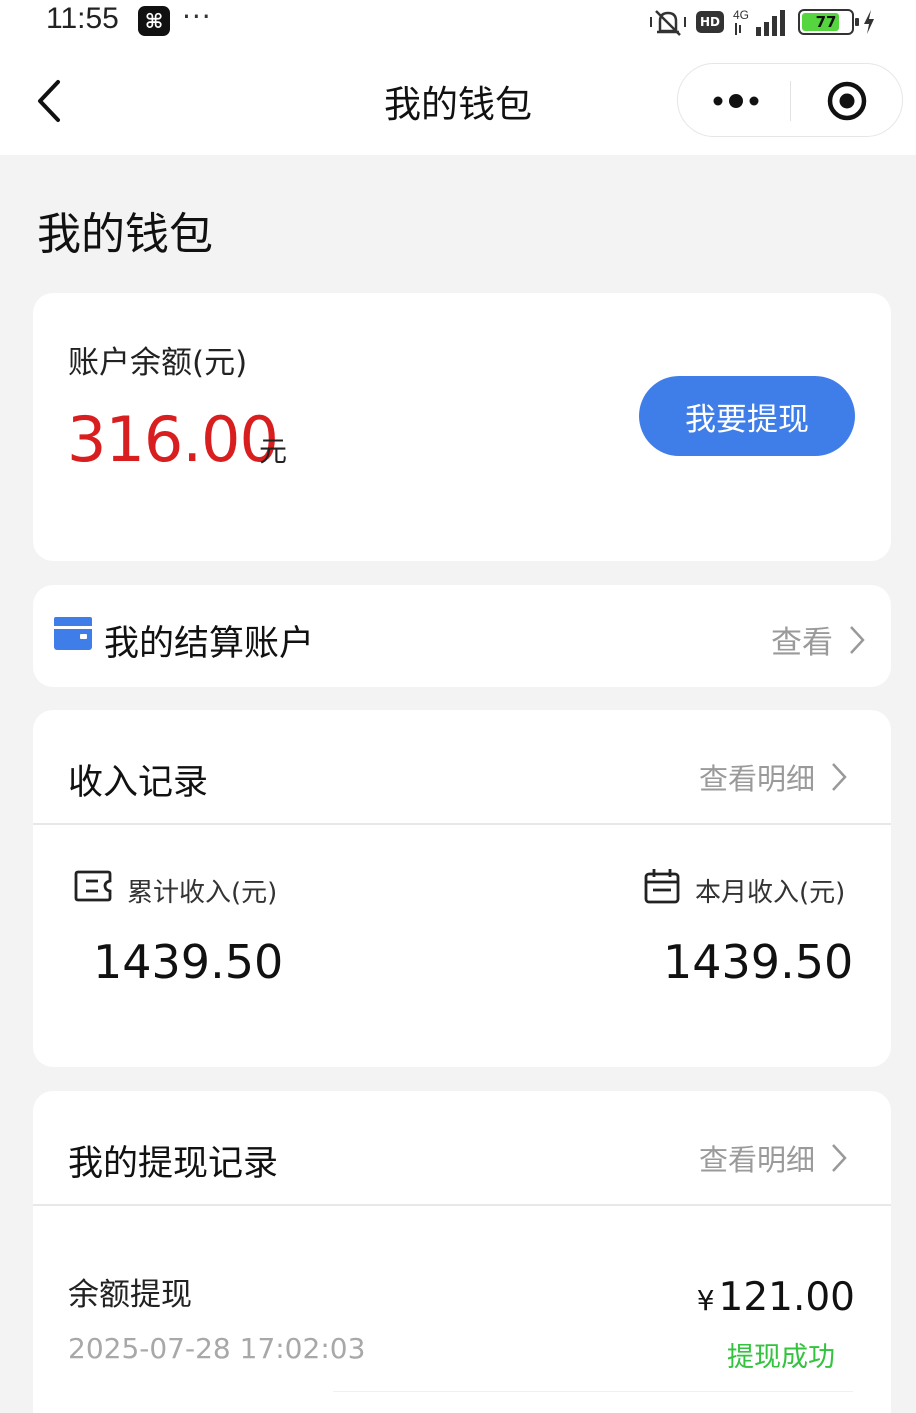  I want to click on calendar-icon, so click(662, 886).